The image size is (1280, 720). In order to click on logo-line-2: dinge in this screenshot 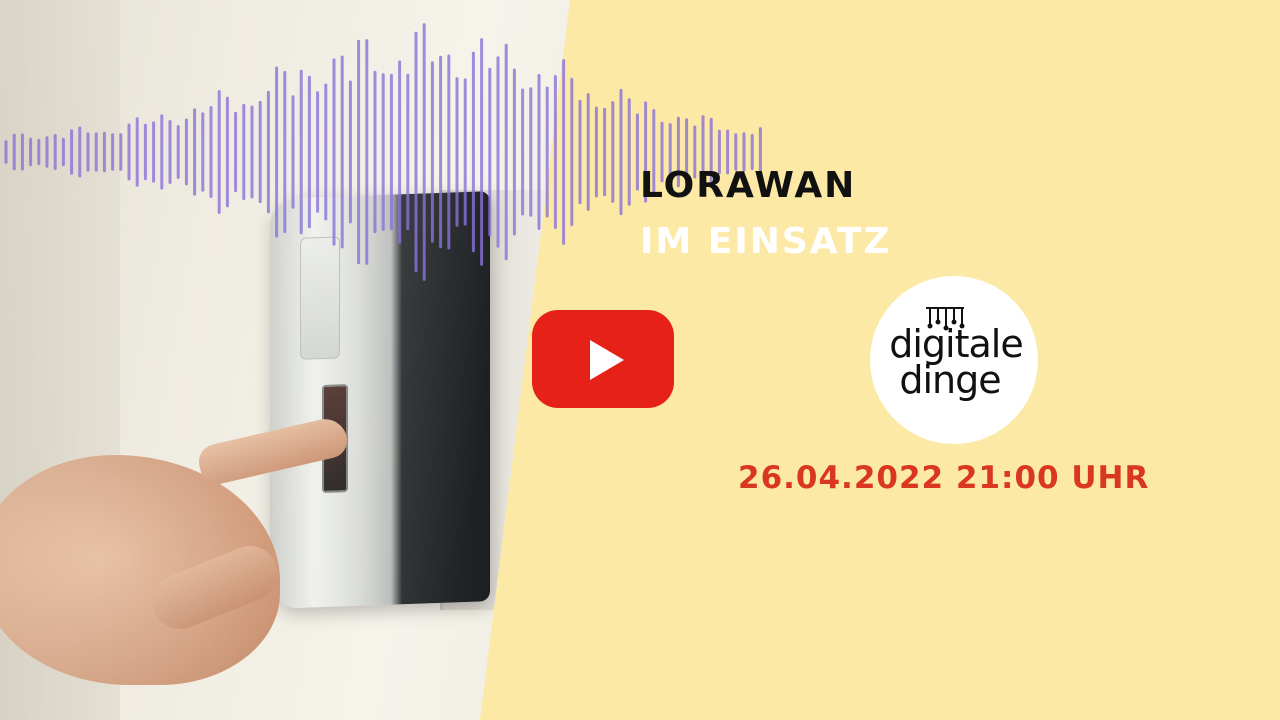, I will do `click(950, 380)`.